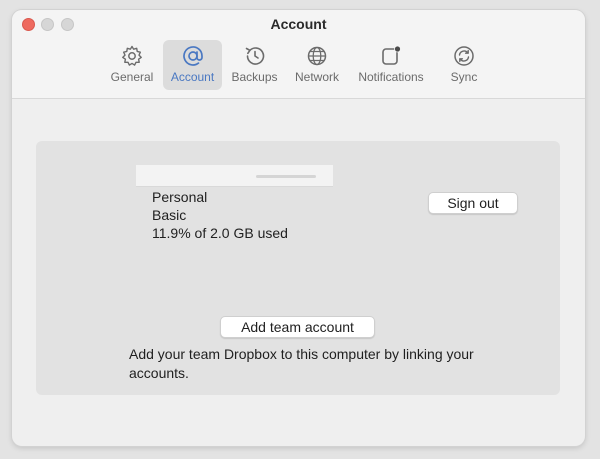  I want to click on tab-sync-label: Sync, so click(464, 77).